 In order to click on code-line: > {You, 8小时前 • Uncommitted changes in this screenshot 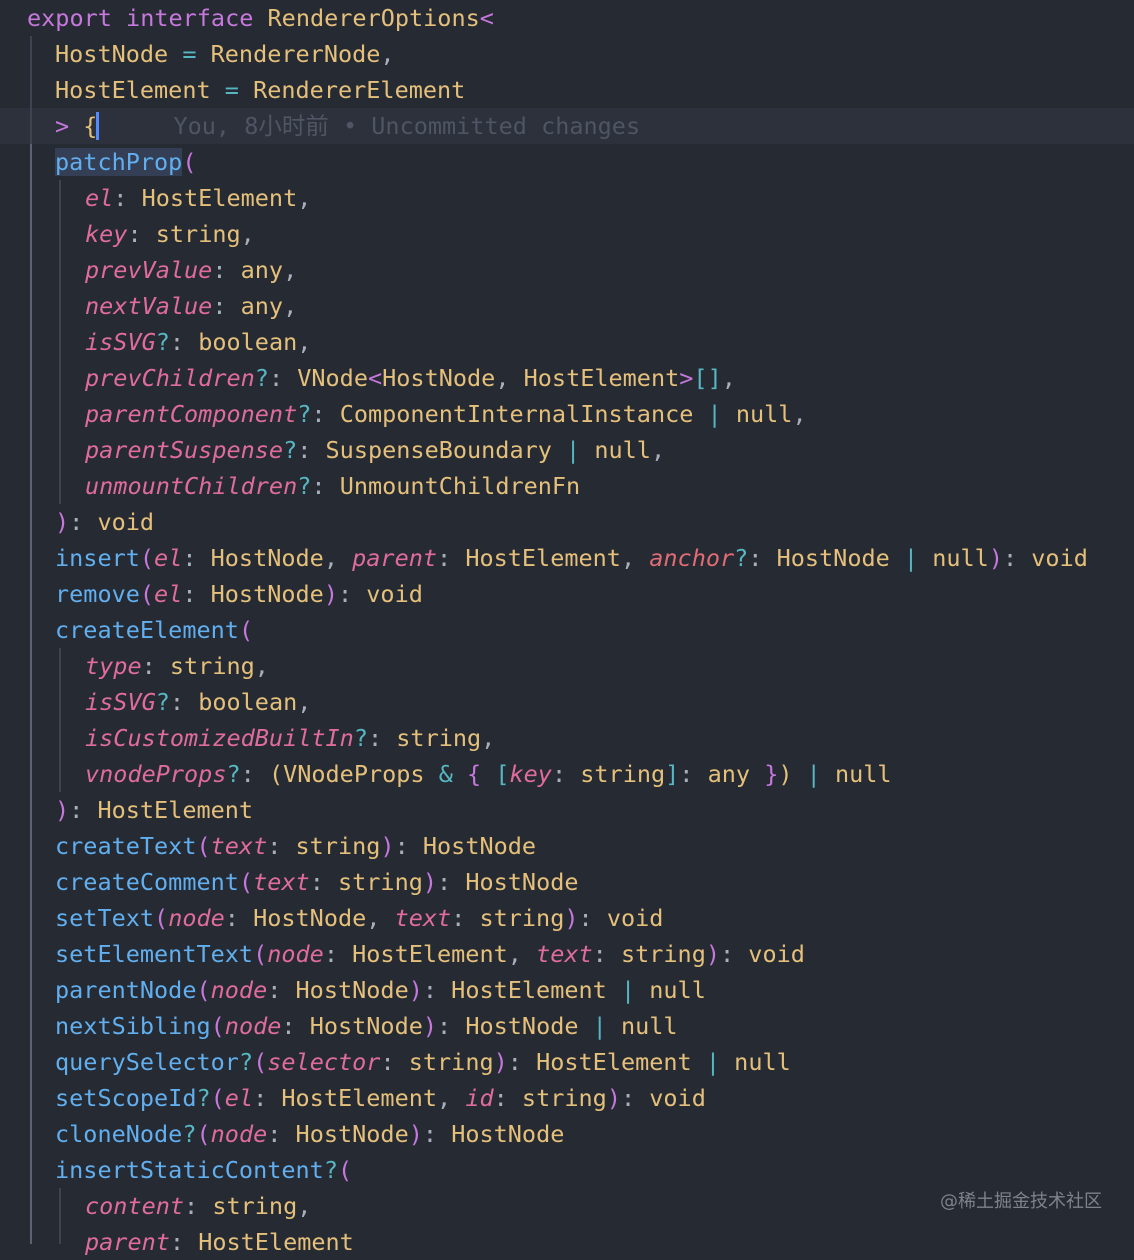, I will do `click(567, 126)`.